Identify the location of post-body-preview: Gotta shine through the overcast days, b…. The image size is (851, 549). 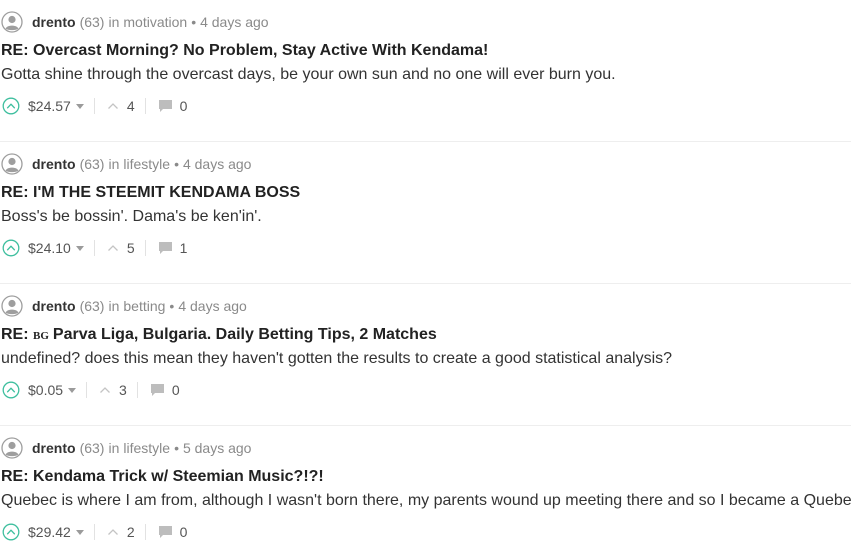
(308, 75).